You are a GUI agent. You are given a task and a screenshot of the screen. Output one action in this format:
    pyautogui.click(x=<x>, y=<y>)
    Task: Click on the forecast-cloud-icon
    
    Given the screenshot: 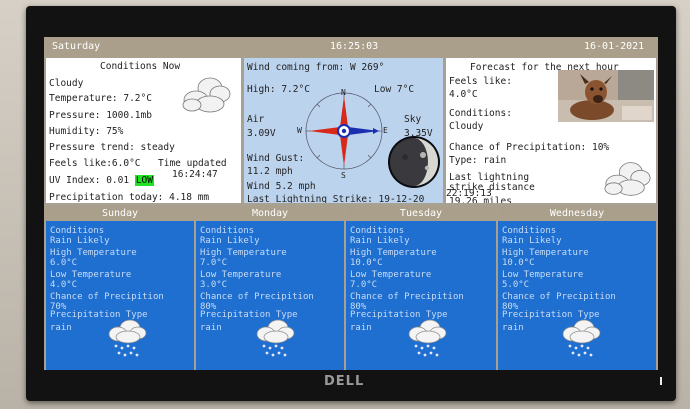 What is the action you would take?
    pyautogui.click(x=627, y=179)
    